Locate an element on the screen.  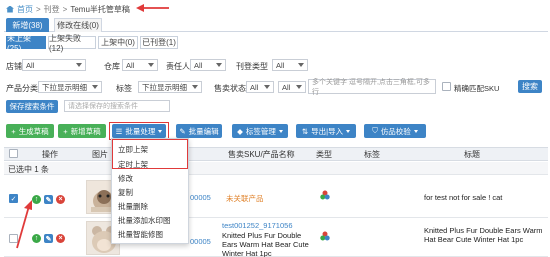
generate-draft-button: + 生成草稿 is located at coordinates (30, 131).